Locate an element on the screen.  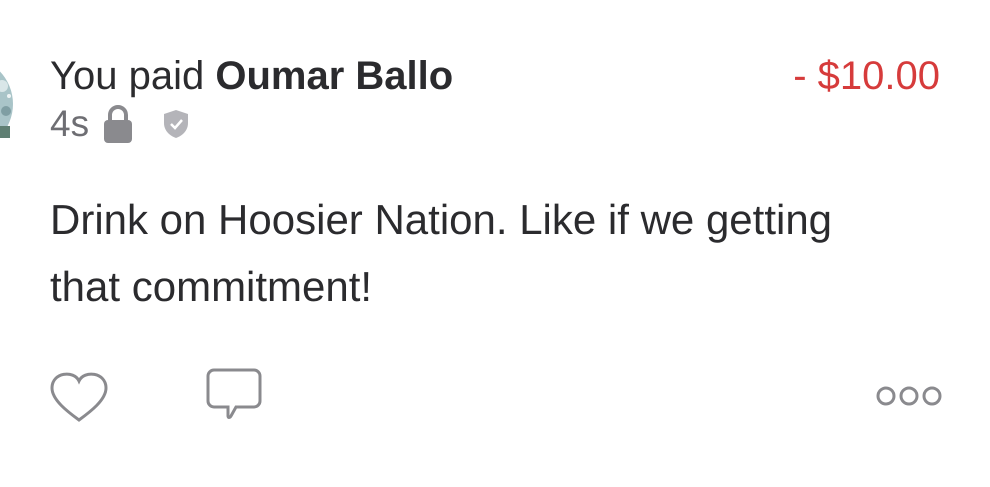
timestamp: 4s is located at coordinates (70, 124).